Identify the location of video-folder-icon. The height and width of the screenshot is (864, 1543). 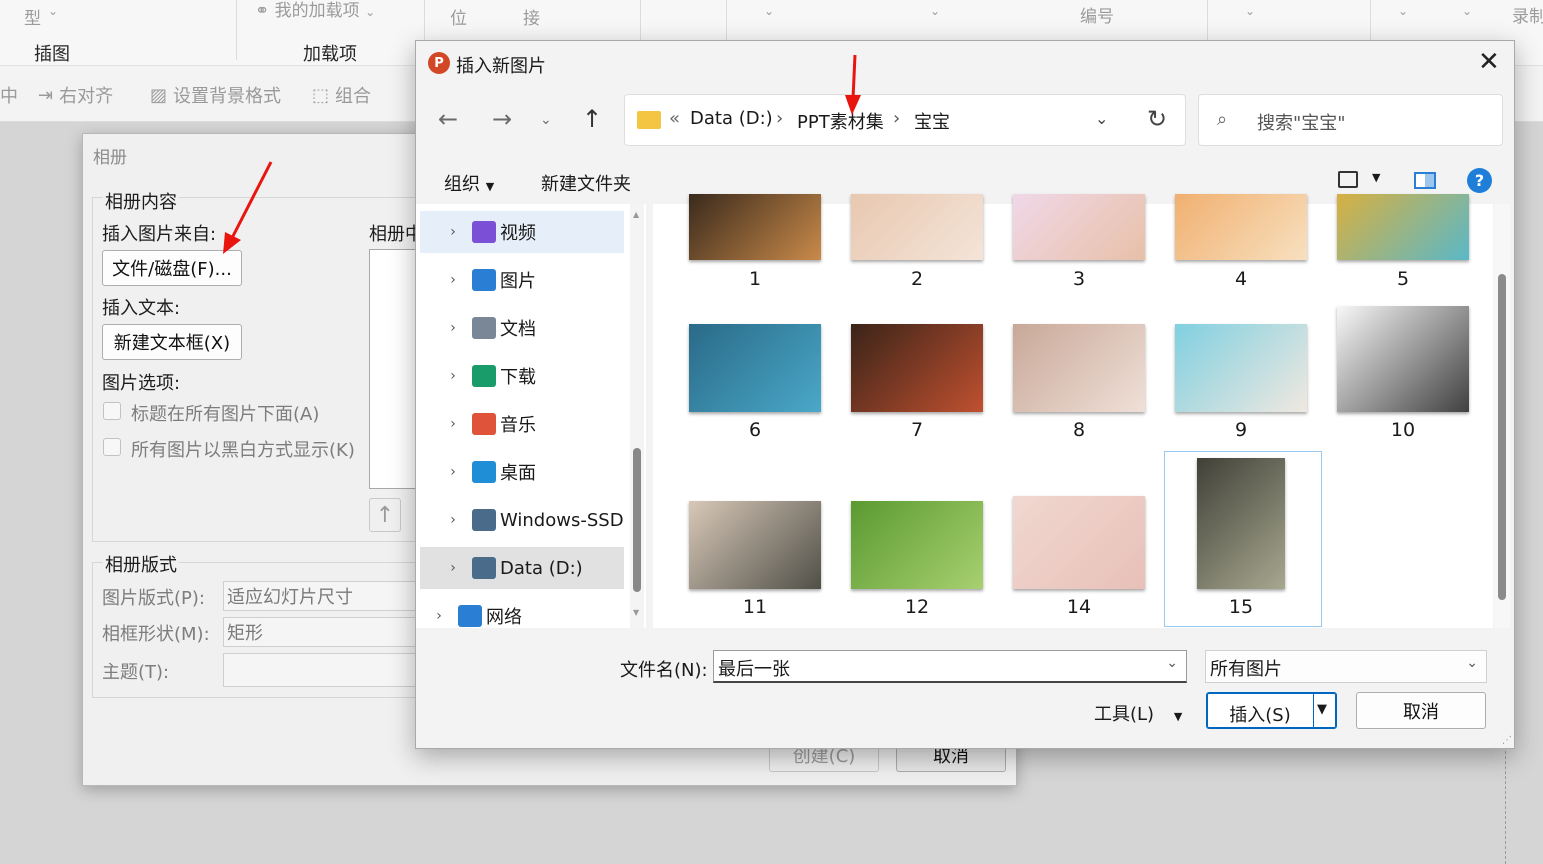
(484, 232).